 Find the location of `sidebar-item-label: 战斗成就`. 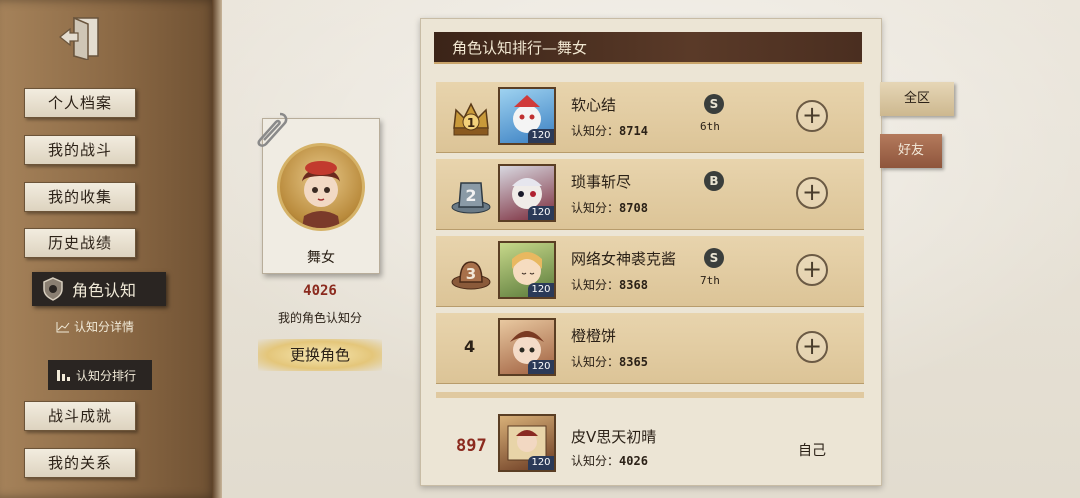

sidebar-item-label: 战斗成就 is located at coordinates (79, 416).